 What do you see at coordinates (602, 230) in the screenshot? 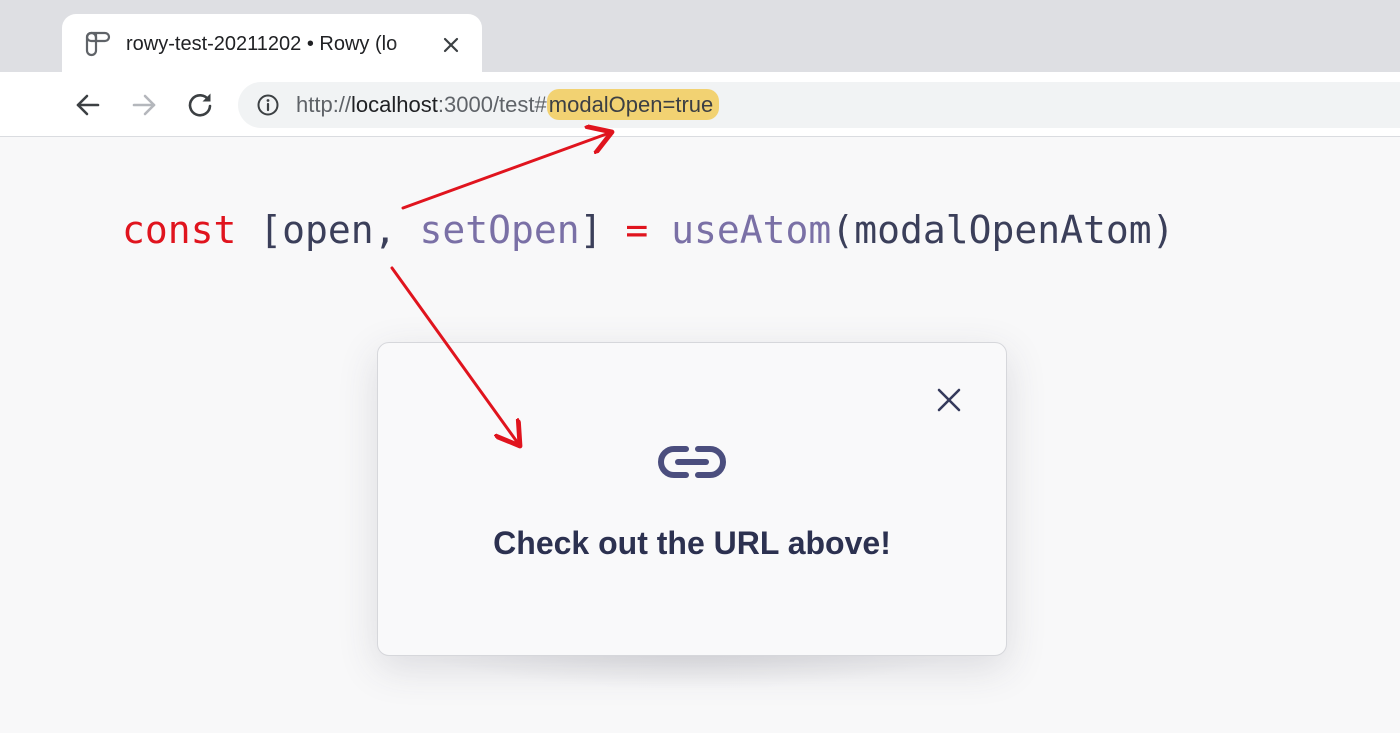
I see `code-close-bracket: ]` at bounding box center [602, 230].